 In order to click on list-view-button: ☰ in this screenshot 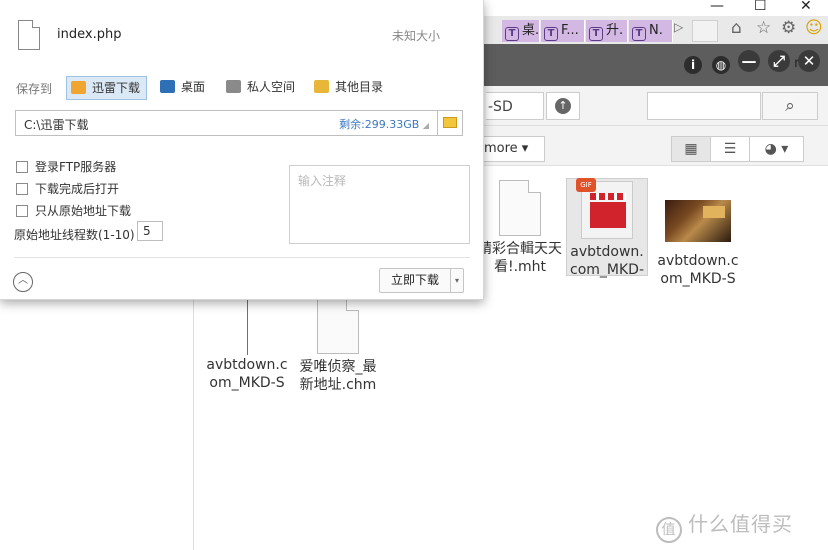, I will do `click(730, 149)`.